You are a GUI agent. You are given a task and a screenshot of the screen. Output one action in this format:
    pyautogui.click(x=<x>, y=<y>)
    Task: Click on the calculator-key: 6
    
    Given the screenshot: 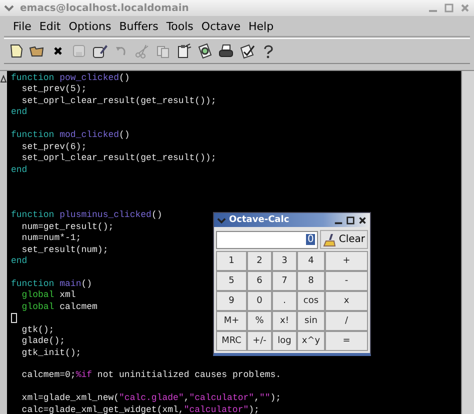 What is the action you would take?
    pyautogui.click(x=259, y=281)
    